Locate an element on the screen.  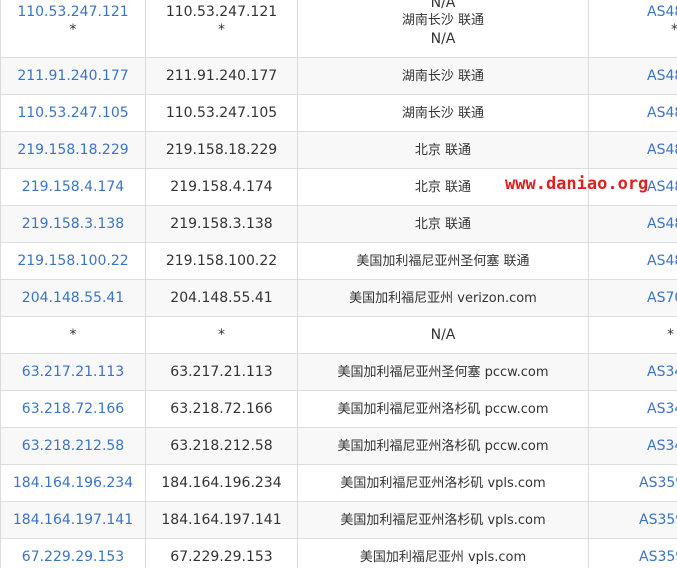
ip-link: 219.158.4.174 is located at coordinates (73, 187).